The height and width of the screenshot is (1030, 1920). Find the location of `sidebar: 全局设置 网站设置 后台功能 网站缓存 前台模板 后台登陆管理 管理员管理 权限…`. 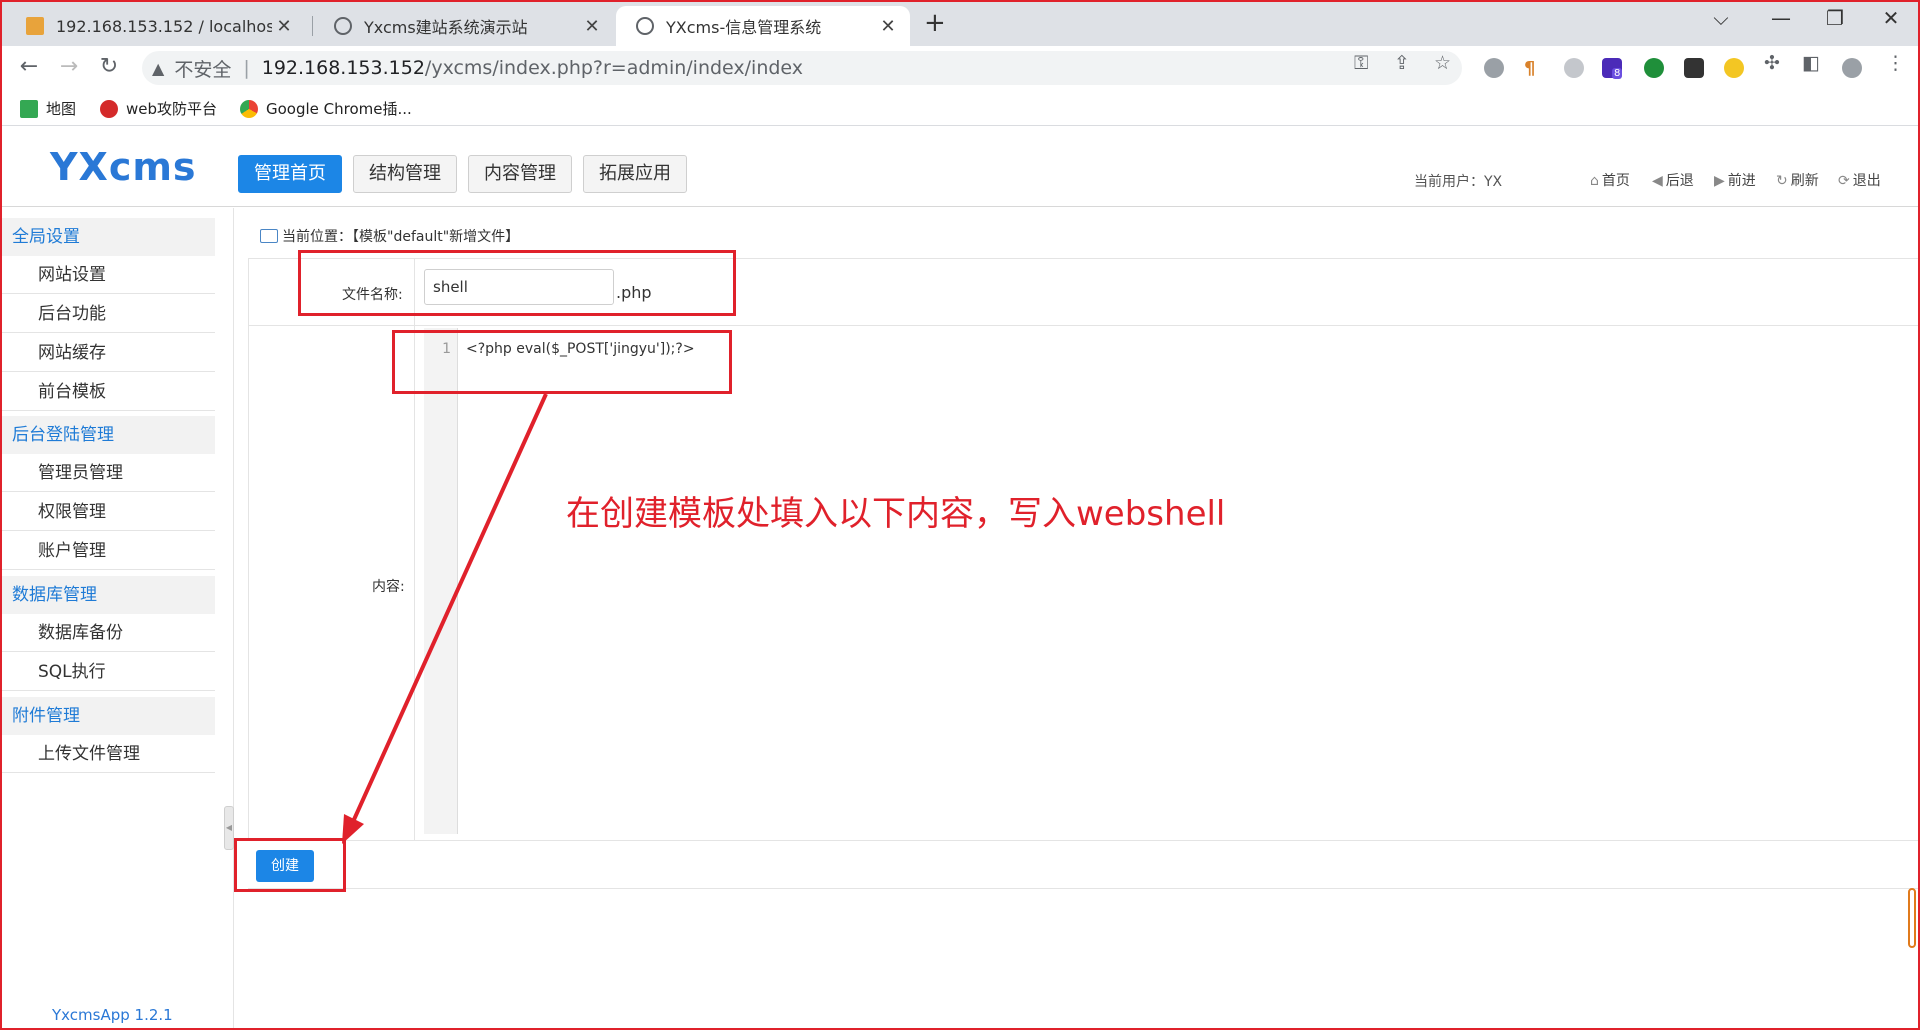

sidebar: 全局设置 网站设置 后台功能 网站缓存 前台模板 后台登陆管理 管理员管理 权限… is located at coordinates (118, 618).